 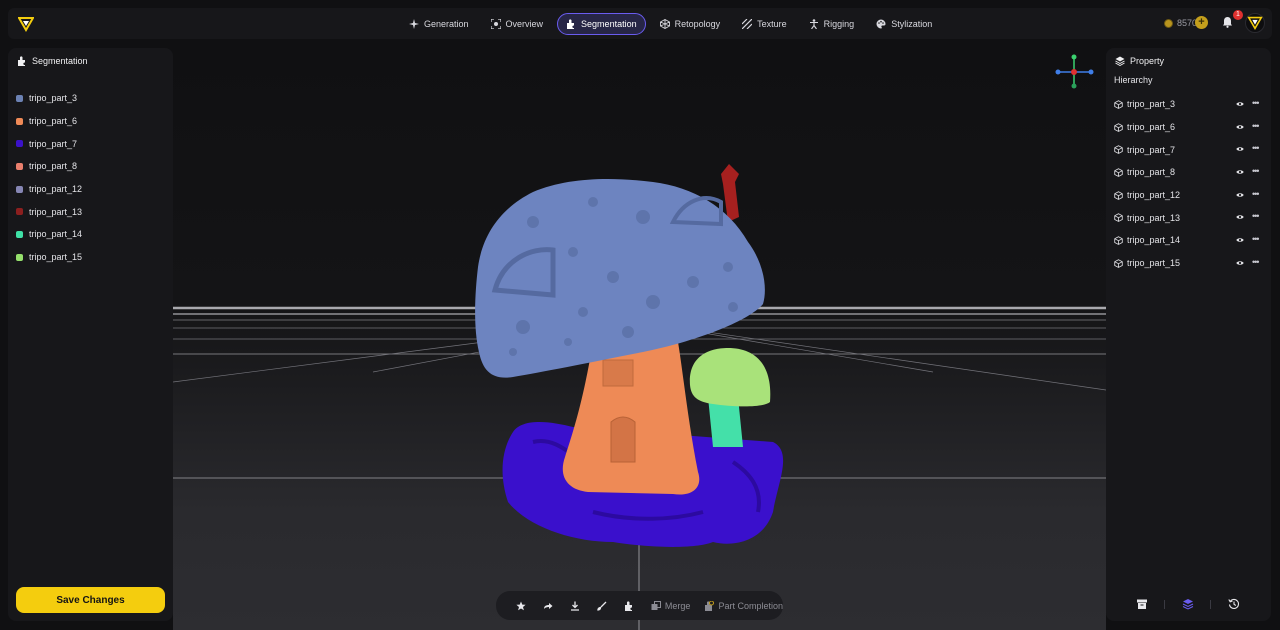 I want to click on figure-icon, so click(x=813, y=24).